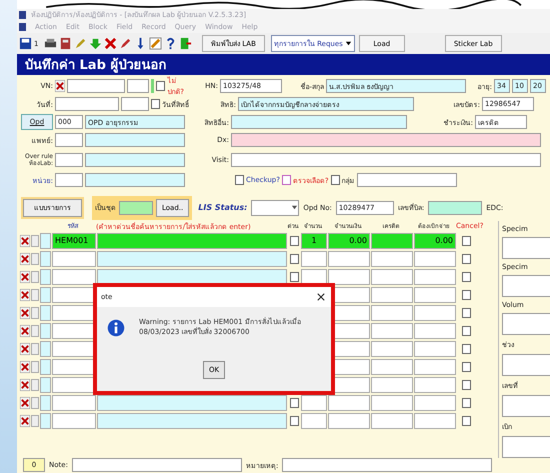 The height and width of the screenshot is (473, 550). I want to click on form-header: บันทึกค่า Lab ผู้ป่วยนอก, so click(283, 65).